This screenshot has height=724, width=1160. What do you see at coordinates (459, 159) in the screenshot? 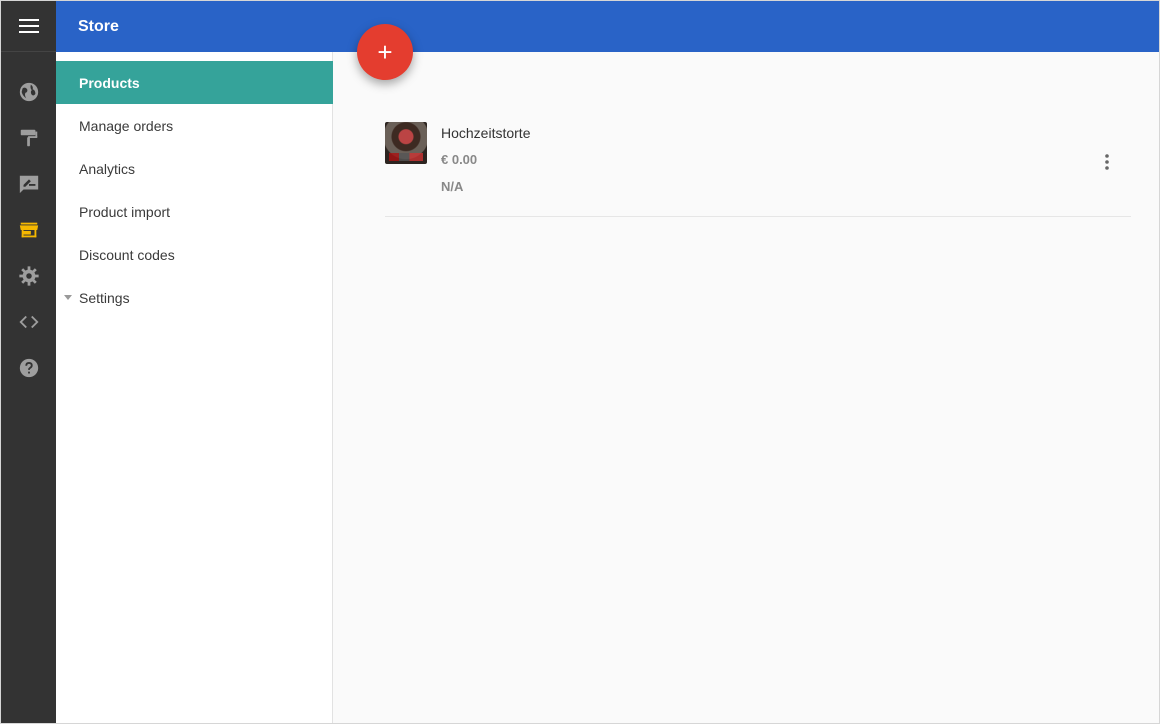
I see `product-price: € 0.00` at bounding box center [459, 159].